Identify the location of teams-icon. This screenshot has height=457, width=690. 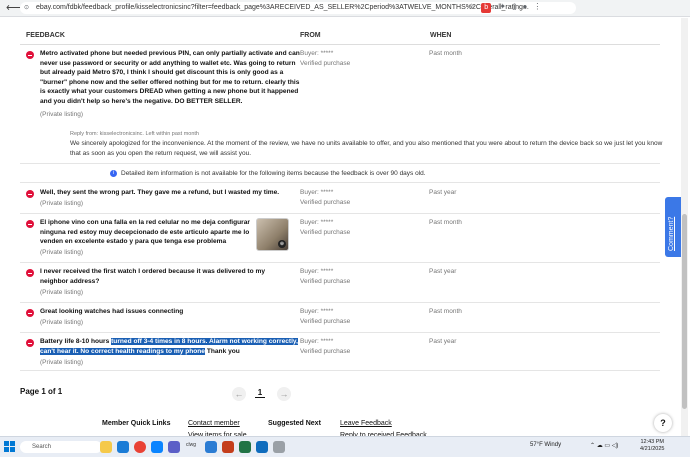
(174, 447).